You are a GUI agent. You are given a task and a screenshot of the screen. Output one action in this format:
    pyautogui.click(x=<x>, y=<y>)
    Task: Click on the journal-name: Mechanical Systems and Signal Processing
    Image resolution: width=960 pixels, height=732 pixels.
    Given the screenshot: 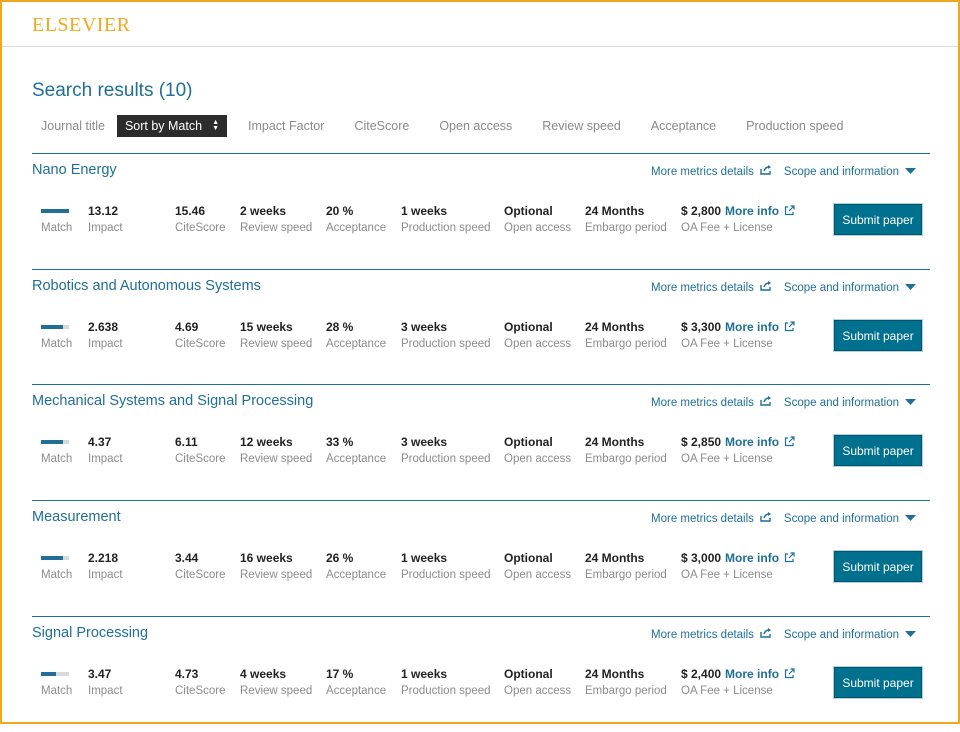 What is the action you would take?
    pyautogui.click(x=172, y=401)
    